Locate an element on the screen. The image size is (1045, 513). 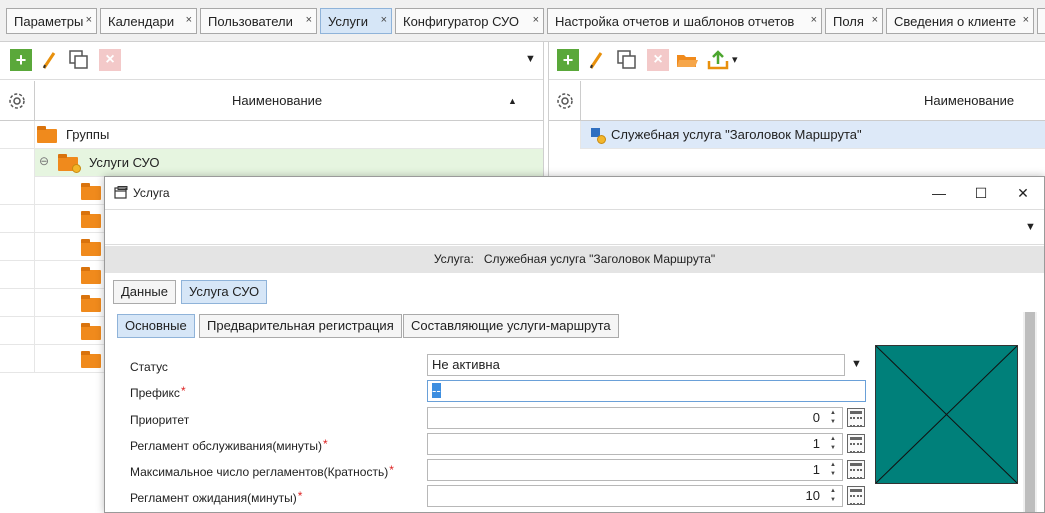
prefix-input: -- is located at coordinates (646, 391).